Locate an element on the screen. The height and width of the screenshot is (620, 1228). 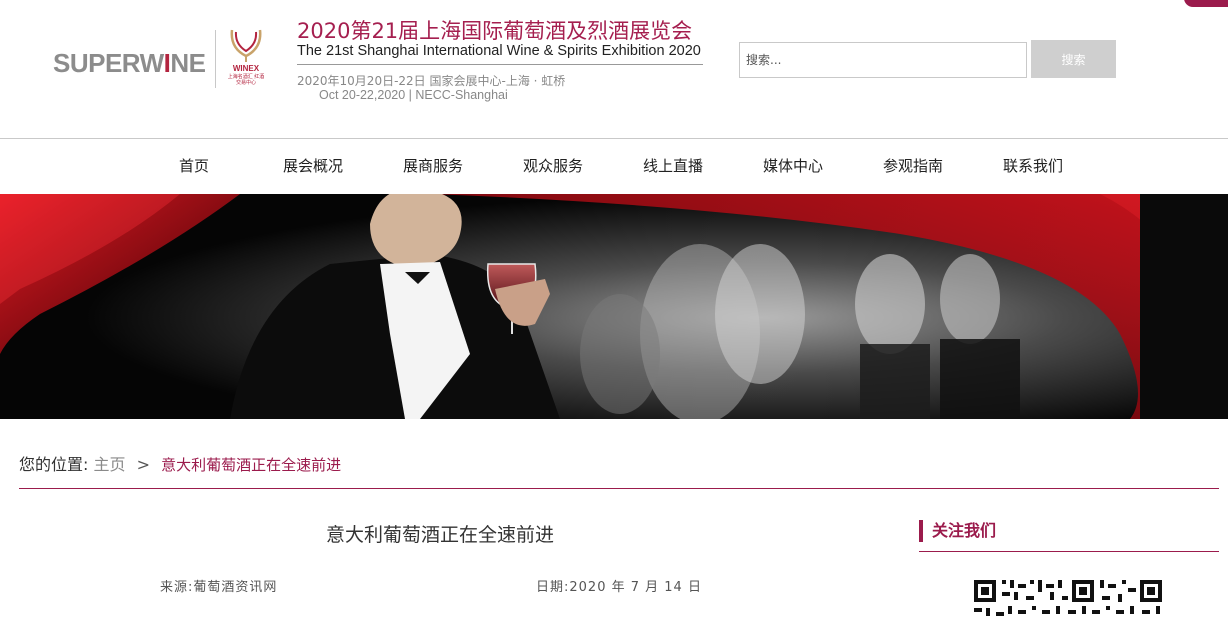
breadcrumb-label: 您的位置: is located at coordinates (54, 464).